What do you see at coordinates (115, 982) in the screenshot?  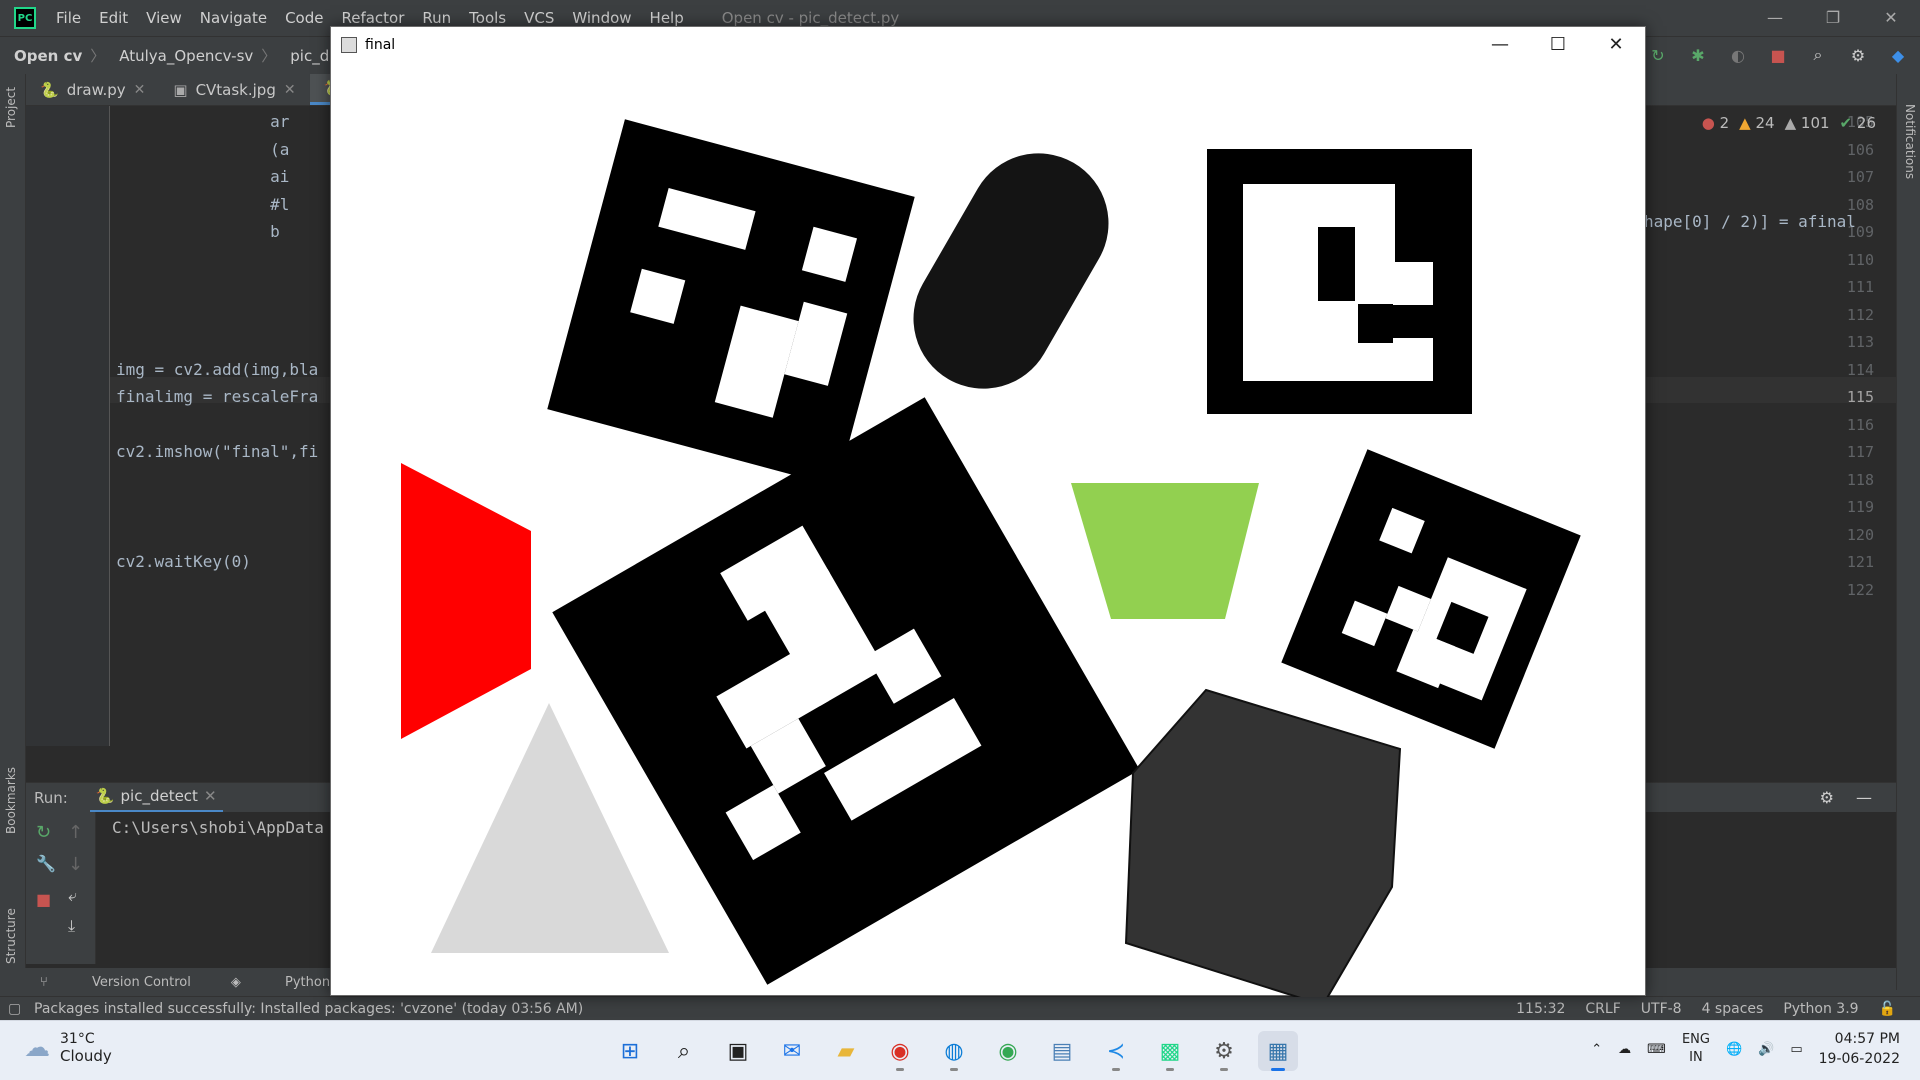 I see `version-control-button: ⑂ Version Control` at bounding box center [115, 982].